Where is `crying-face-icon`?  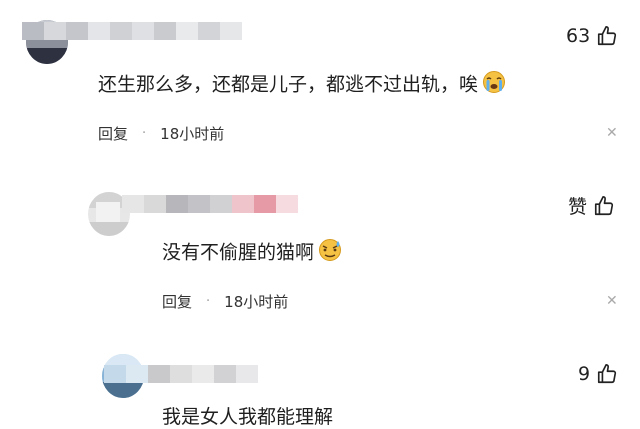
crying-face-icon is located at coordinates (495, 85).